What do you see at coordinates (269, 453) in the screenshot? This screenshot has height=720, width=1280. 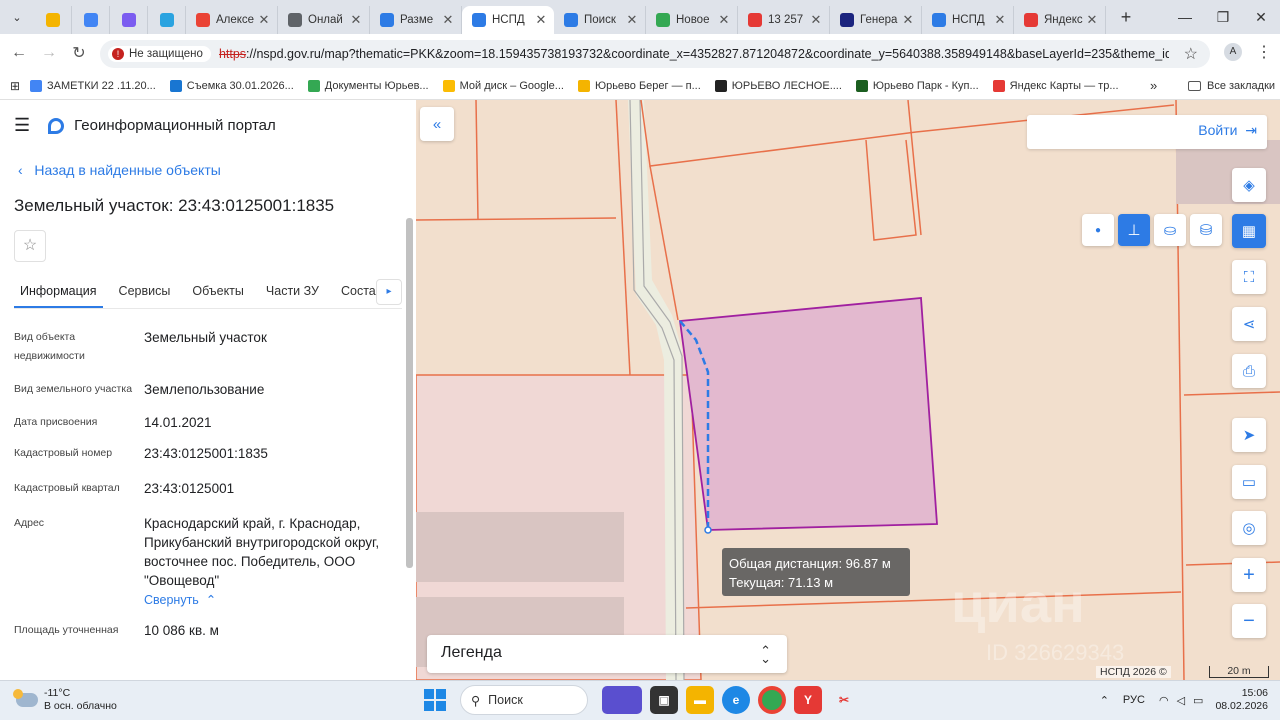 I see `field-value: 23:43:0125001:1835` at bounding box center [269, 453].